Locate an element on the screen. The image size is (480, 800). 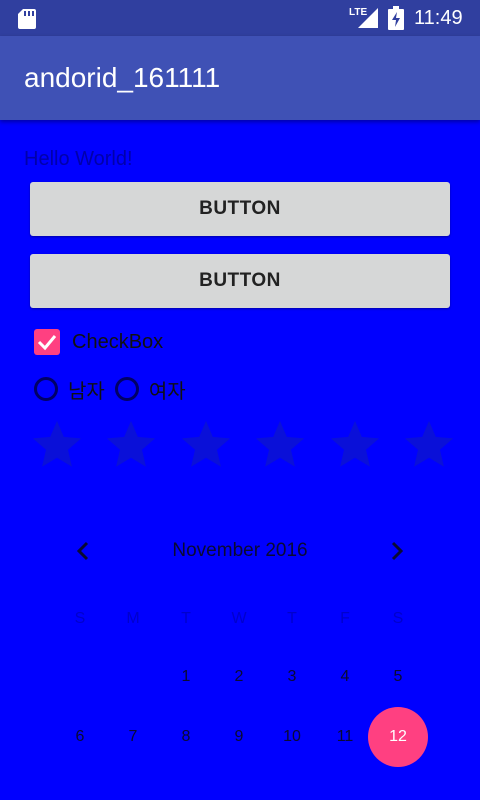
radio-female is located at coordinates (126, 389).